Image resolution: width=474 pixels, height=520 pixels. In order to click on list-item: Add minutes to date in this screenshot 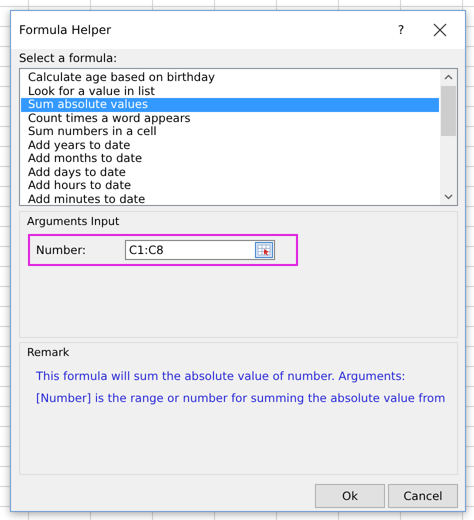, I will do `click(230, 198)`.